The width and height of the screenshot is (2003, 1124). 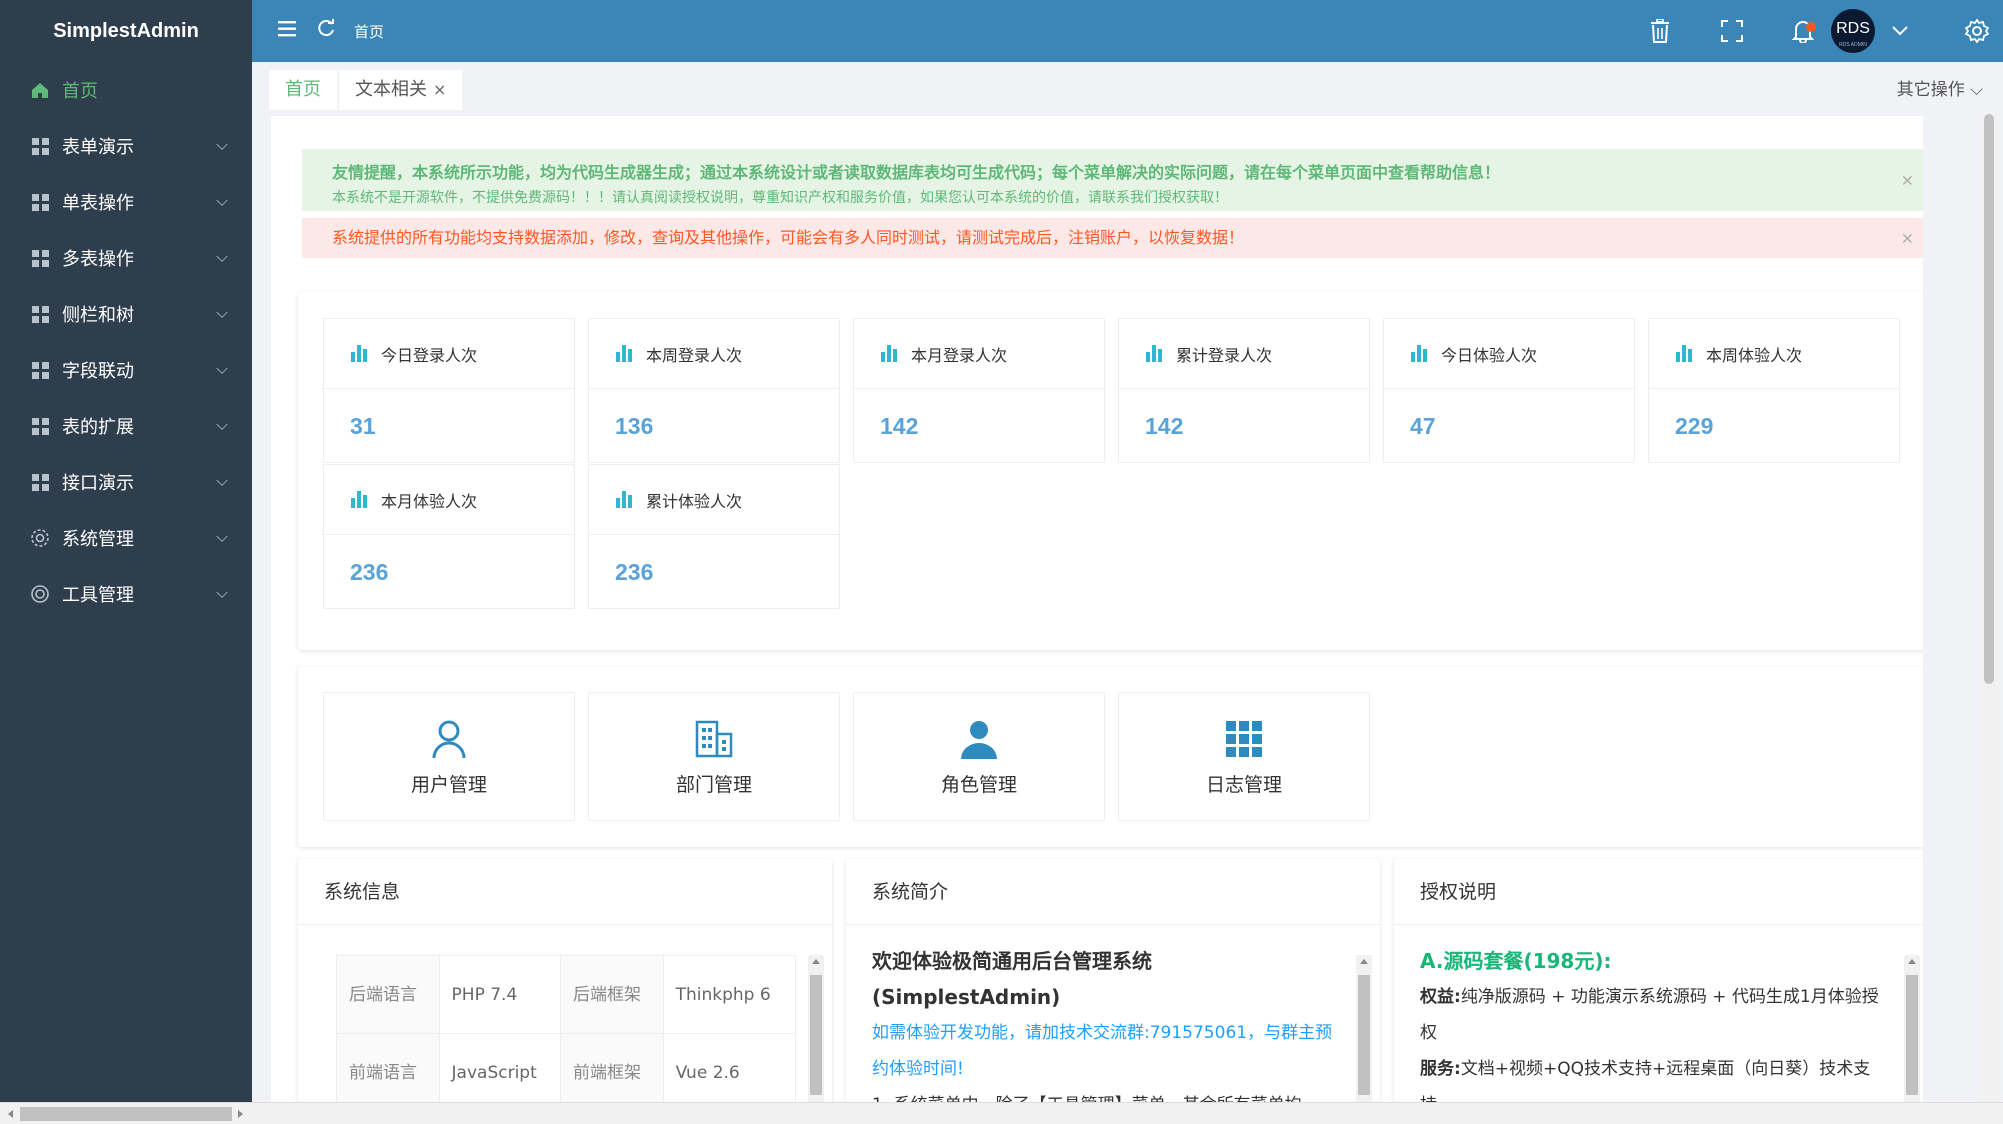 I want to click on sidebar-item: 侧栏和树, so click(x=126, y=314).